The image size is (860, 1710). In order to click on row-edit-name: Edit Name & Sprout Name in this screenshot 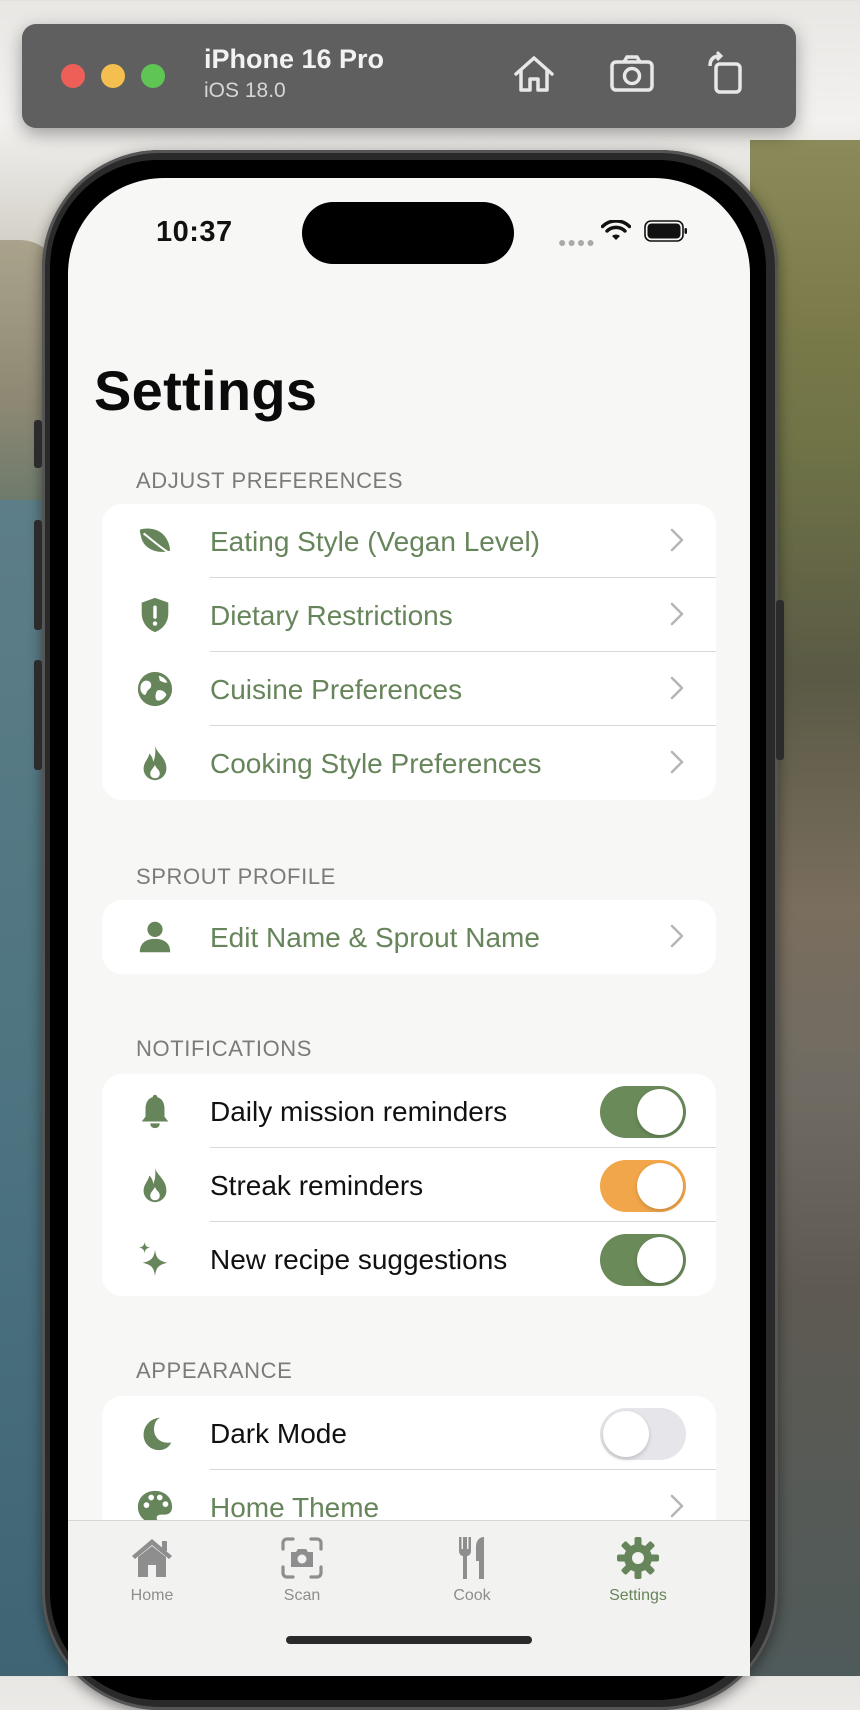, I will do `click(409, 937)`.